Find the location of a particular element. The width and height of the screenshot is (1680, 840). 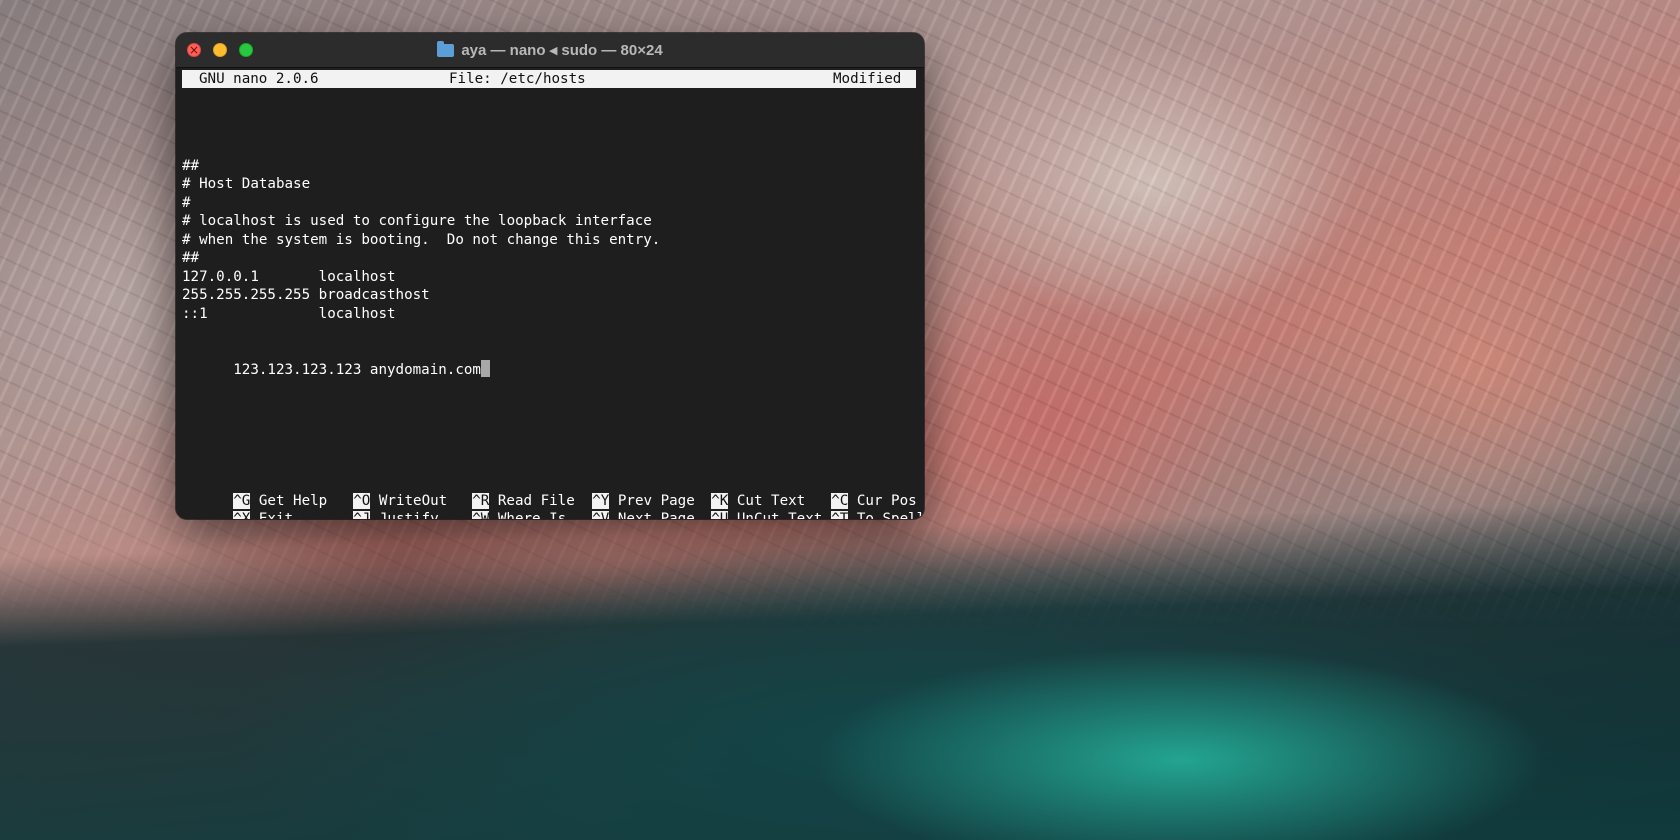

shortcut-label: Exit is located at coordinates (276, 515).